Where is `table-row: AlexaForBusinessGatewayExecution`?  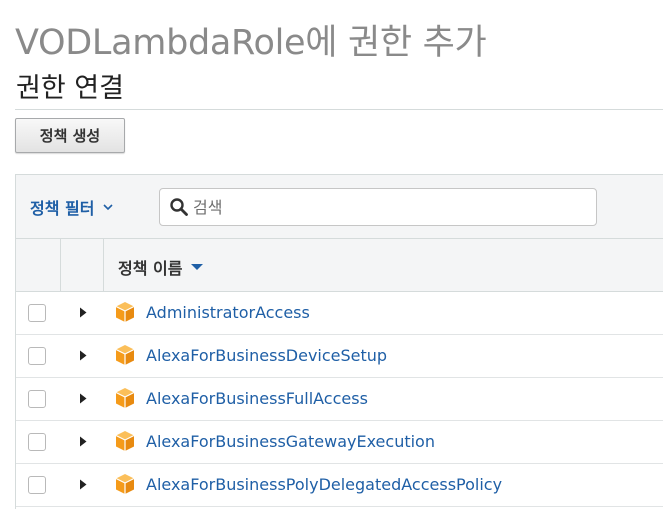 table-row: AlexaForBusinessGatewayExecution is located at coordinates (339, 442).